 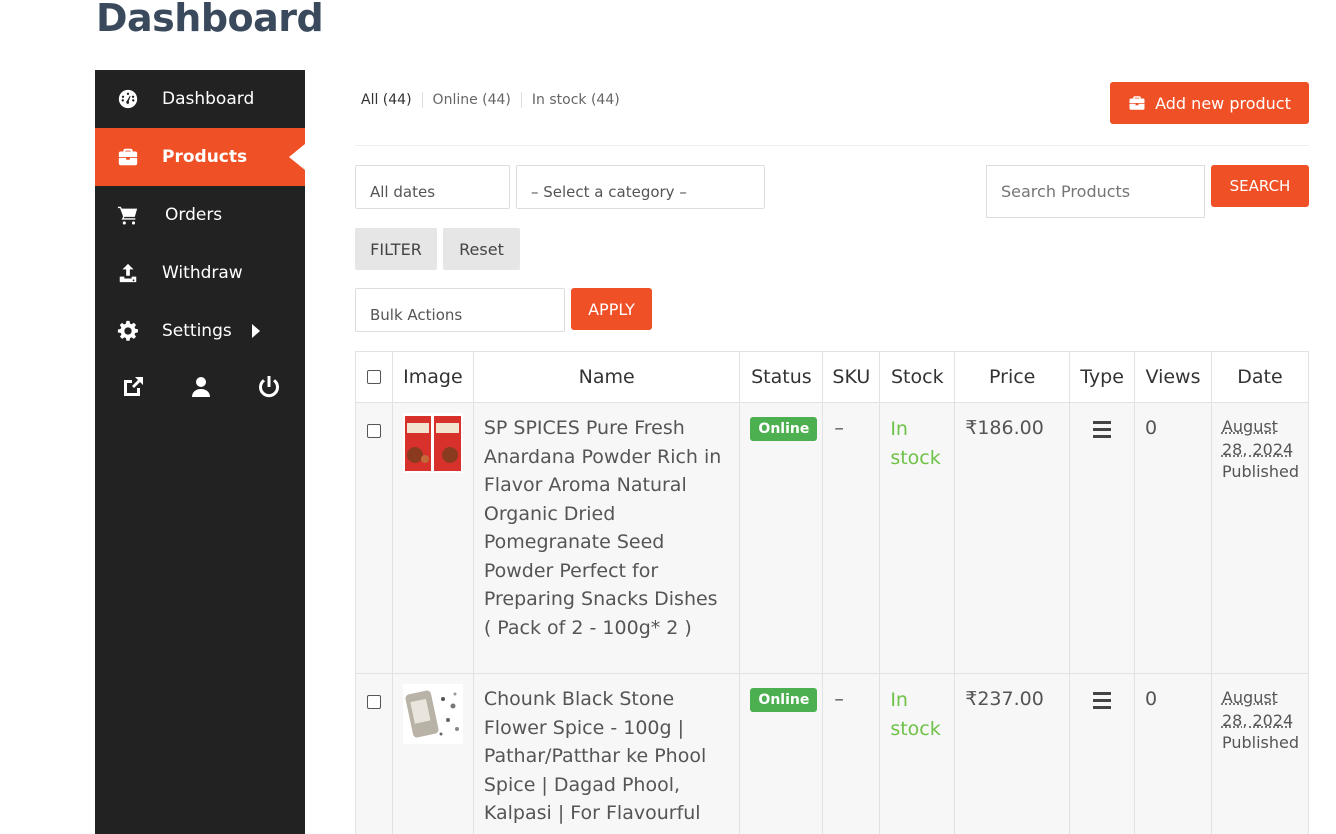 I want to click on col-image: Image, so click(x=432, y=377).